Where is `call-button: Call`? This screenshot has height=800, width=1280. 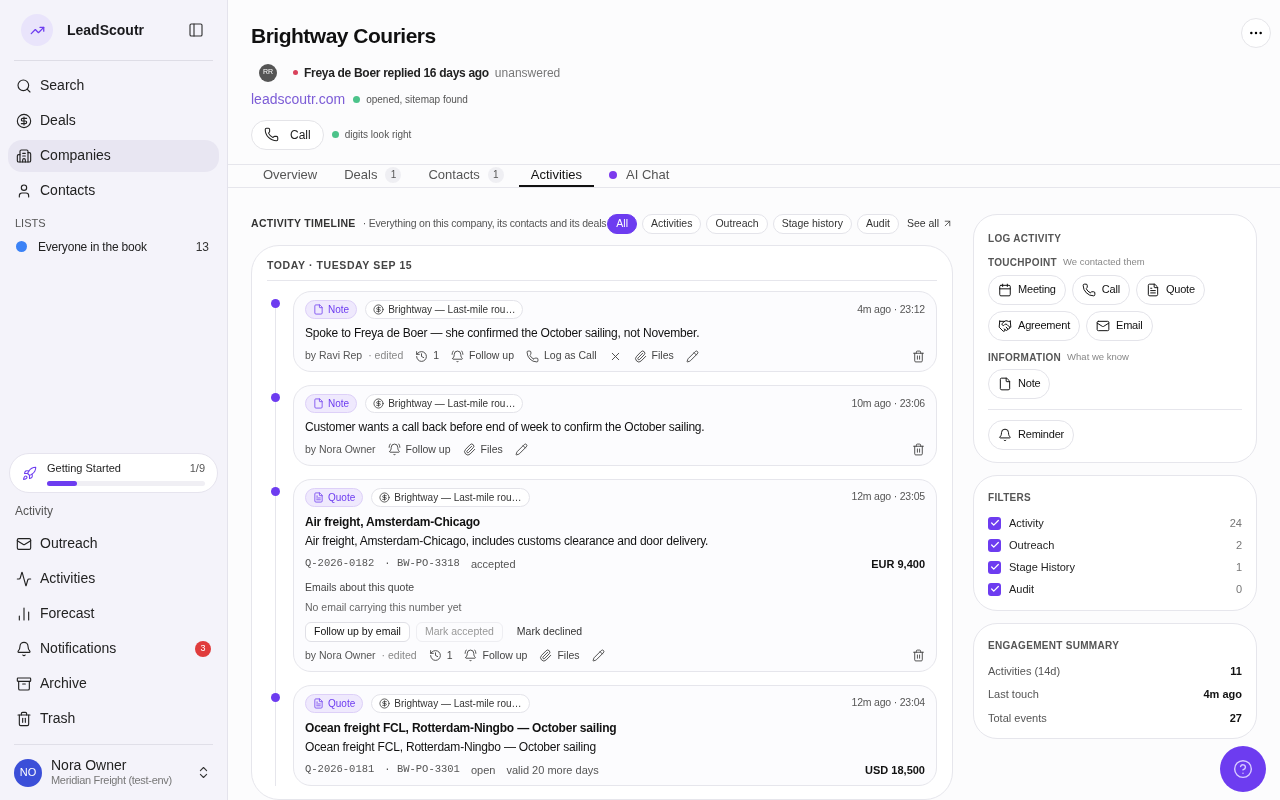
call-button: Call is located at coordinates (287, 134).